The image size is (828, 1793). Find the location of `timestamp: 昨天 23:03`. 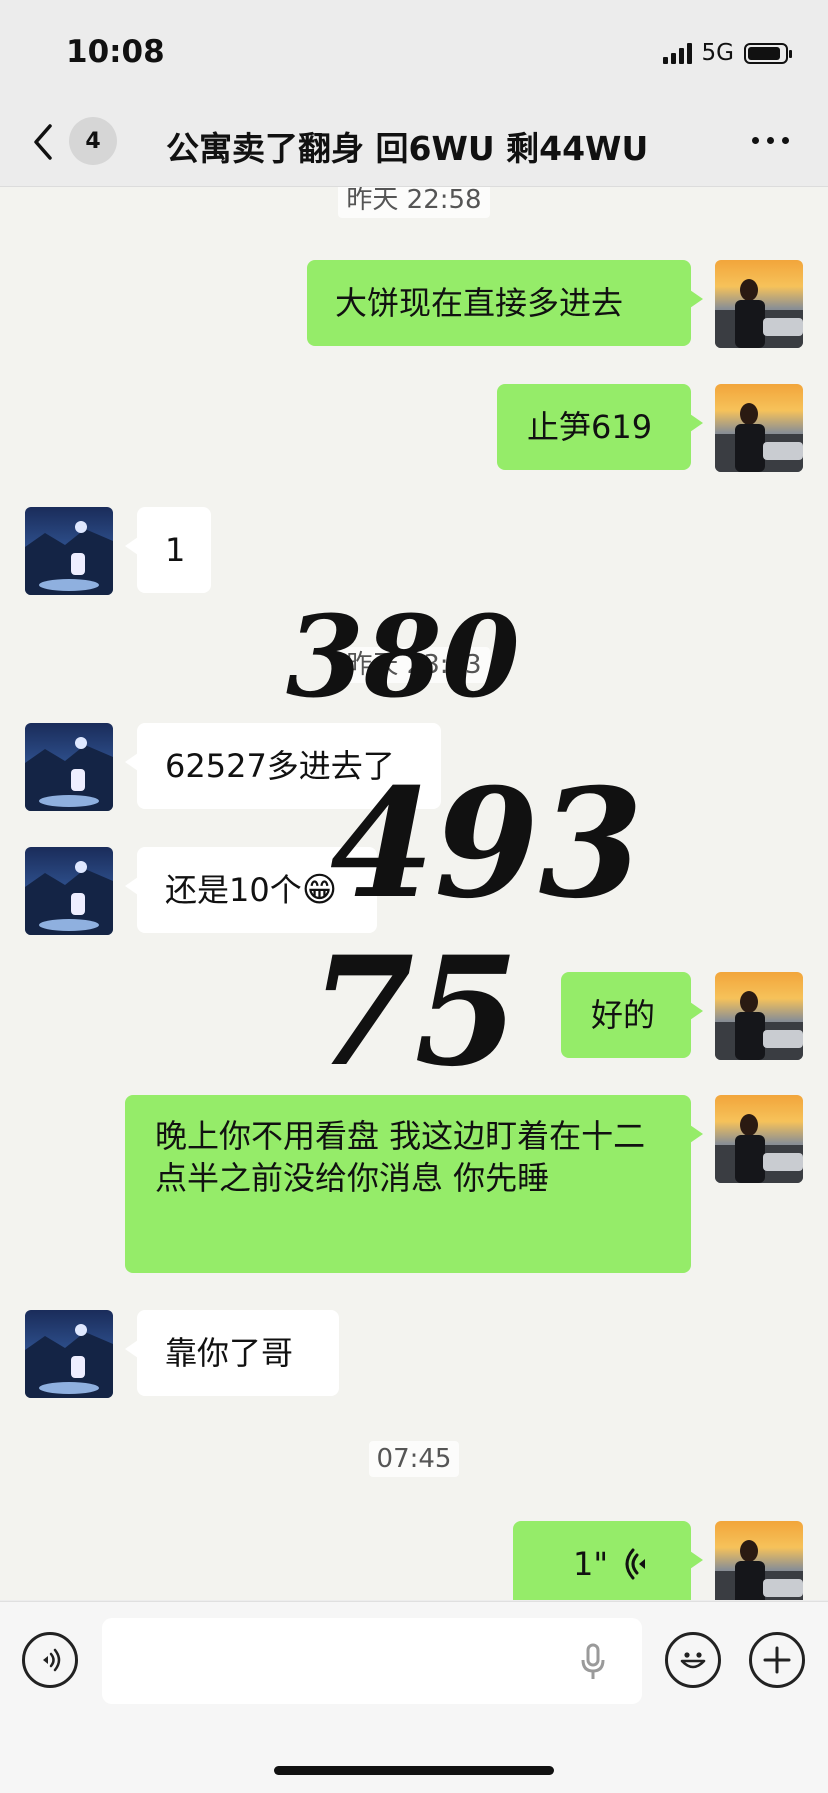

timestamp: 昨天 23:03 is located at coordinates (414, 663).